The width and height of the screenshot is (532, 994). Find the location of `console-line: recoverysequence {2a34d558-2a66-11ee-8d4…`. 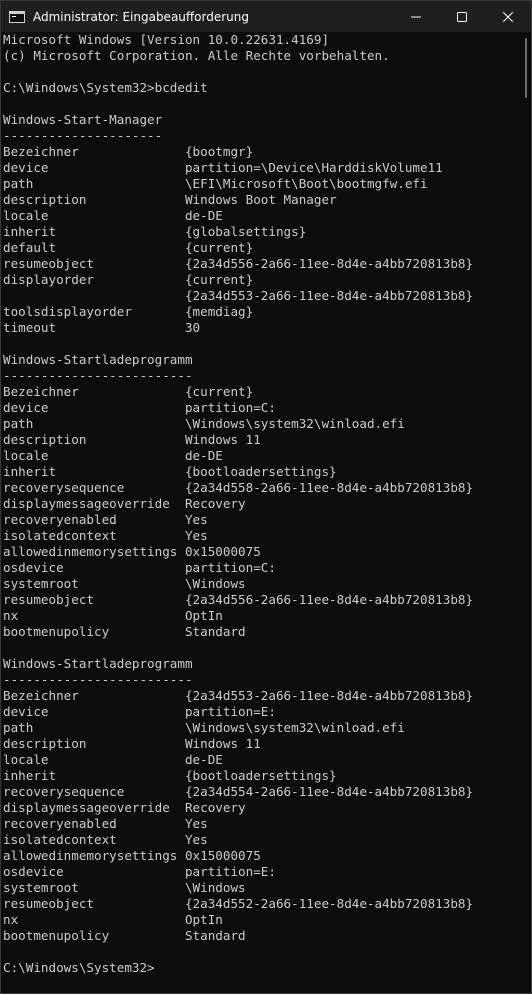

console-line: recoverysequence {2a34d558-2a66-11ee-8d4… is located at coordinates (238, 487).